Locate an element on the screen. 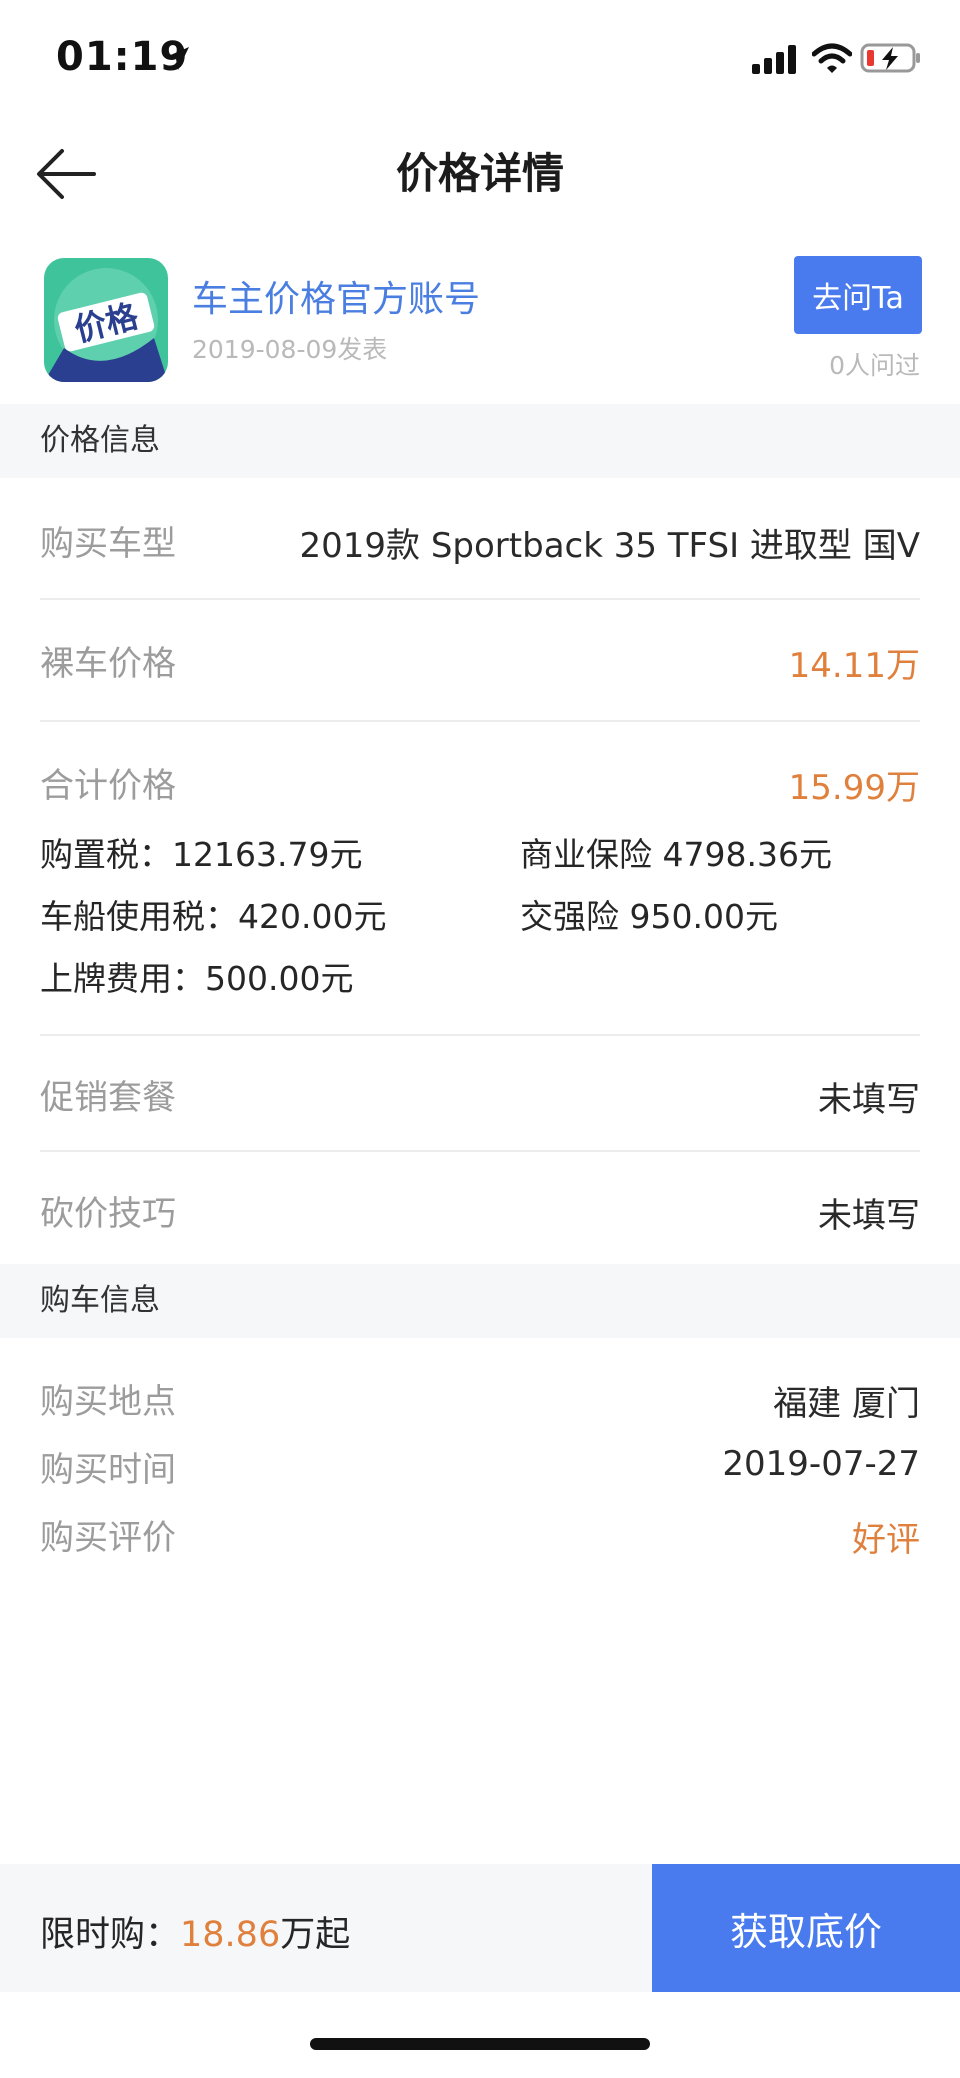  section-header-price-info: 价格信息 is located at coordinates (480, 441).